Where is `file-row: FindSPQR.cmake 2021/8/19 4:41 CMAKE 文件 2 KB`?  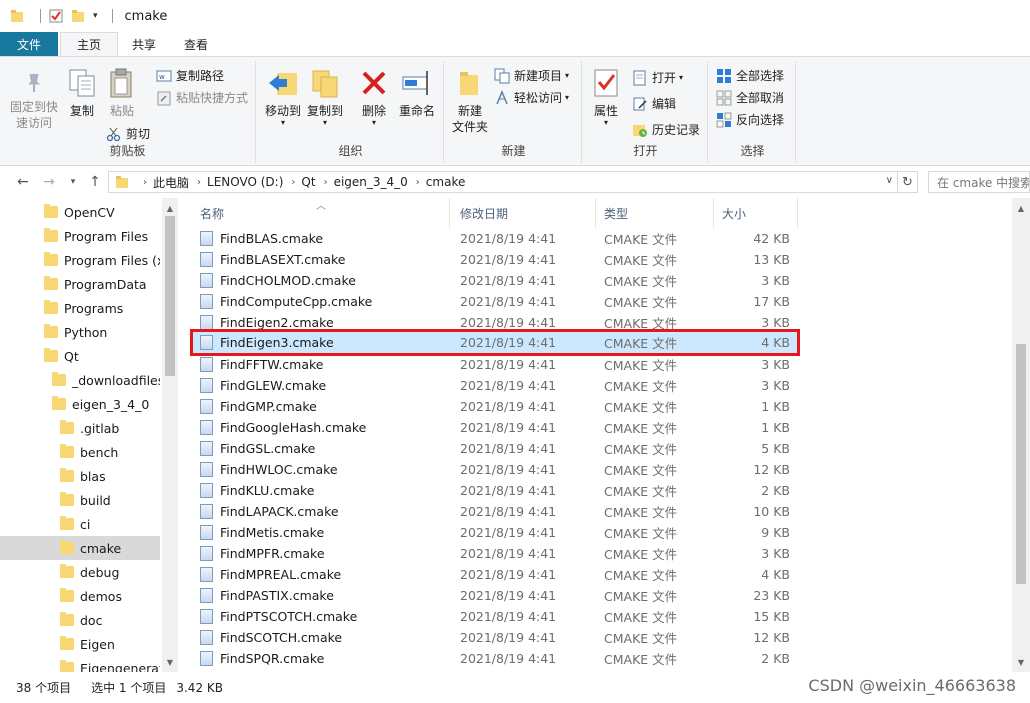
file-row: FindSPQR.cmake 2021/8/19 4:41 CMAKE 文件 2 KB is located at coordinates (494, 658).